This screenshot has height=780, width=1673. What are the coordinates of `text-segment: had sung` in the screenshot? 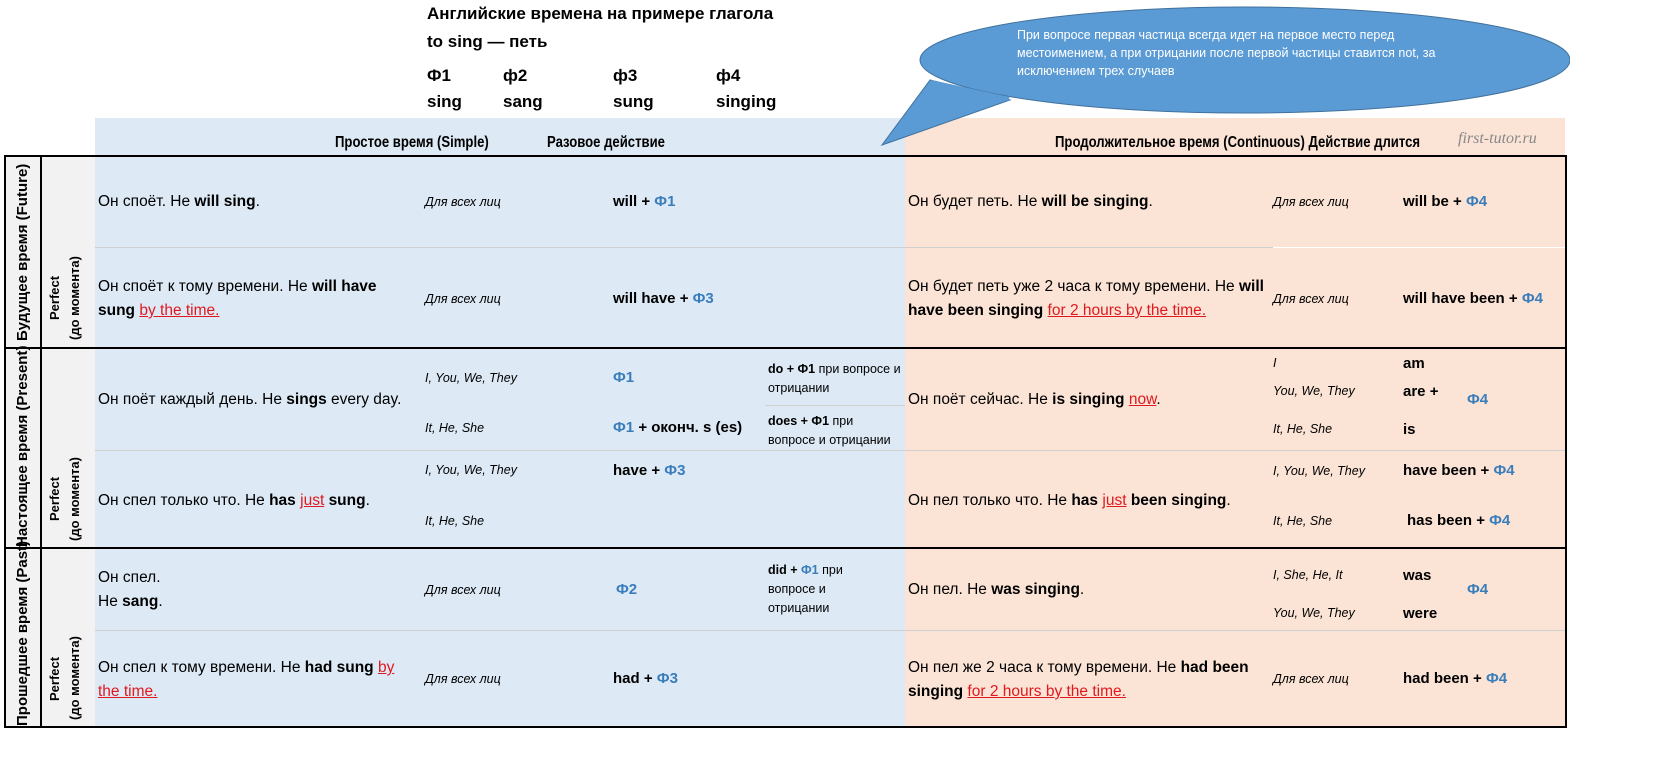 It's located at (339, 667).